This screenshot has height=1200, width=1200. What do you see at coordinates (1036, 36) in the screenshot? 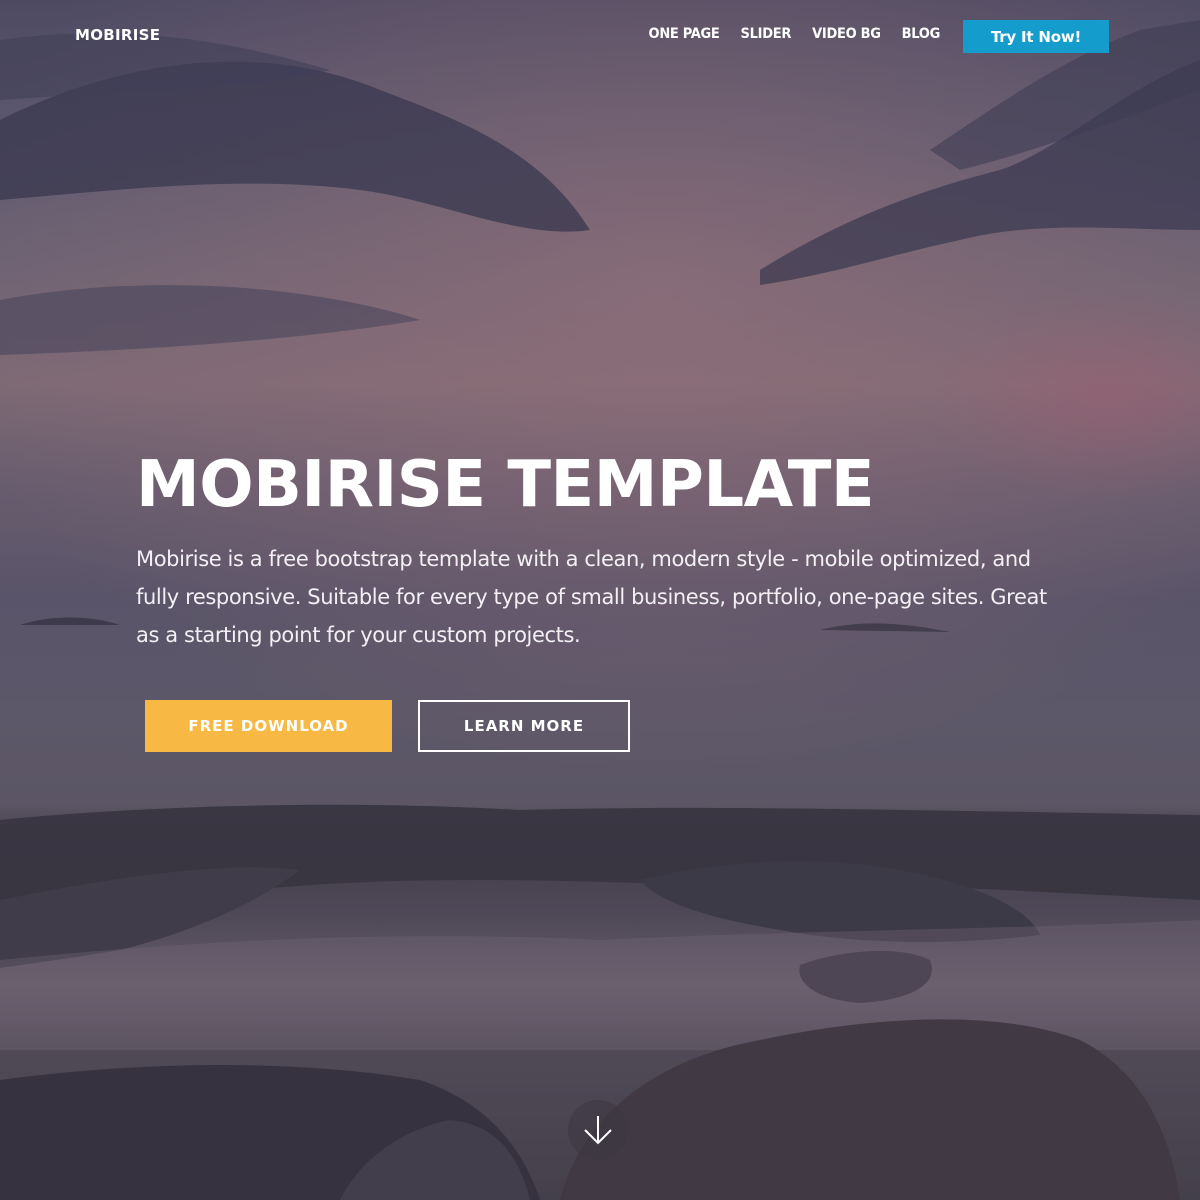
I see `try-it-now-button: Try It Now!` at bounding box center [1036, 36].